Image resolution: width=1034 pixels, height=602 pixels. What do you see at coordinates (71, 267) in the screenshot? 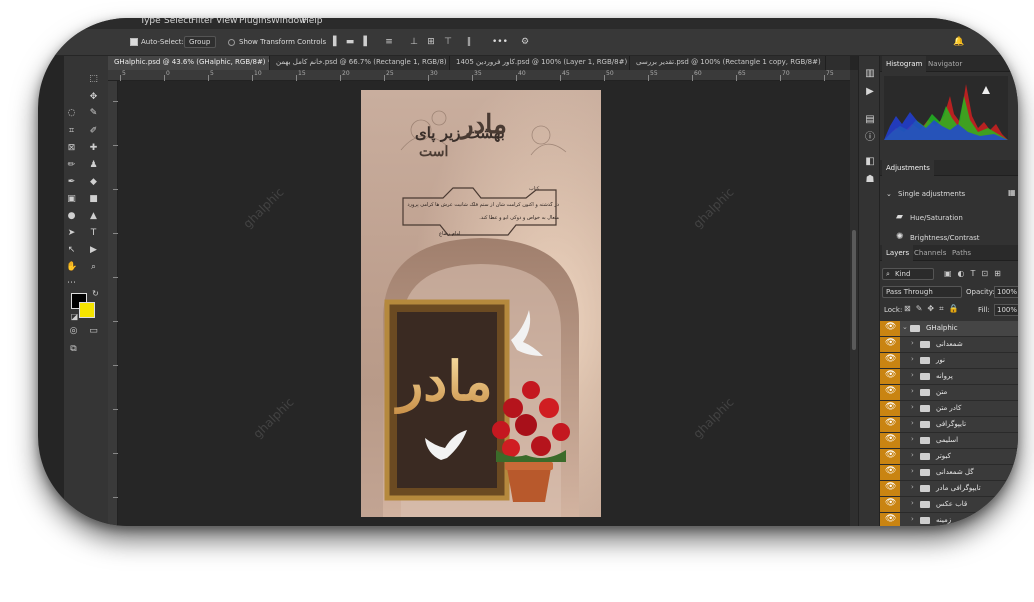
I see `hand-icon: ✋` at bounding box center [71, 267].